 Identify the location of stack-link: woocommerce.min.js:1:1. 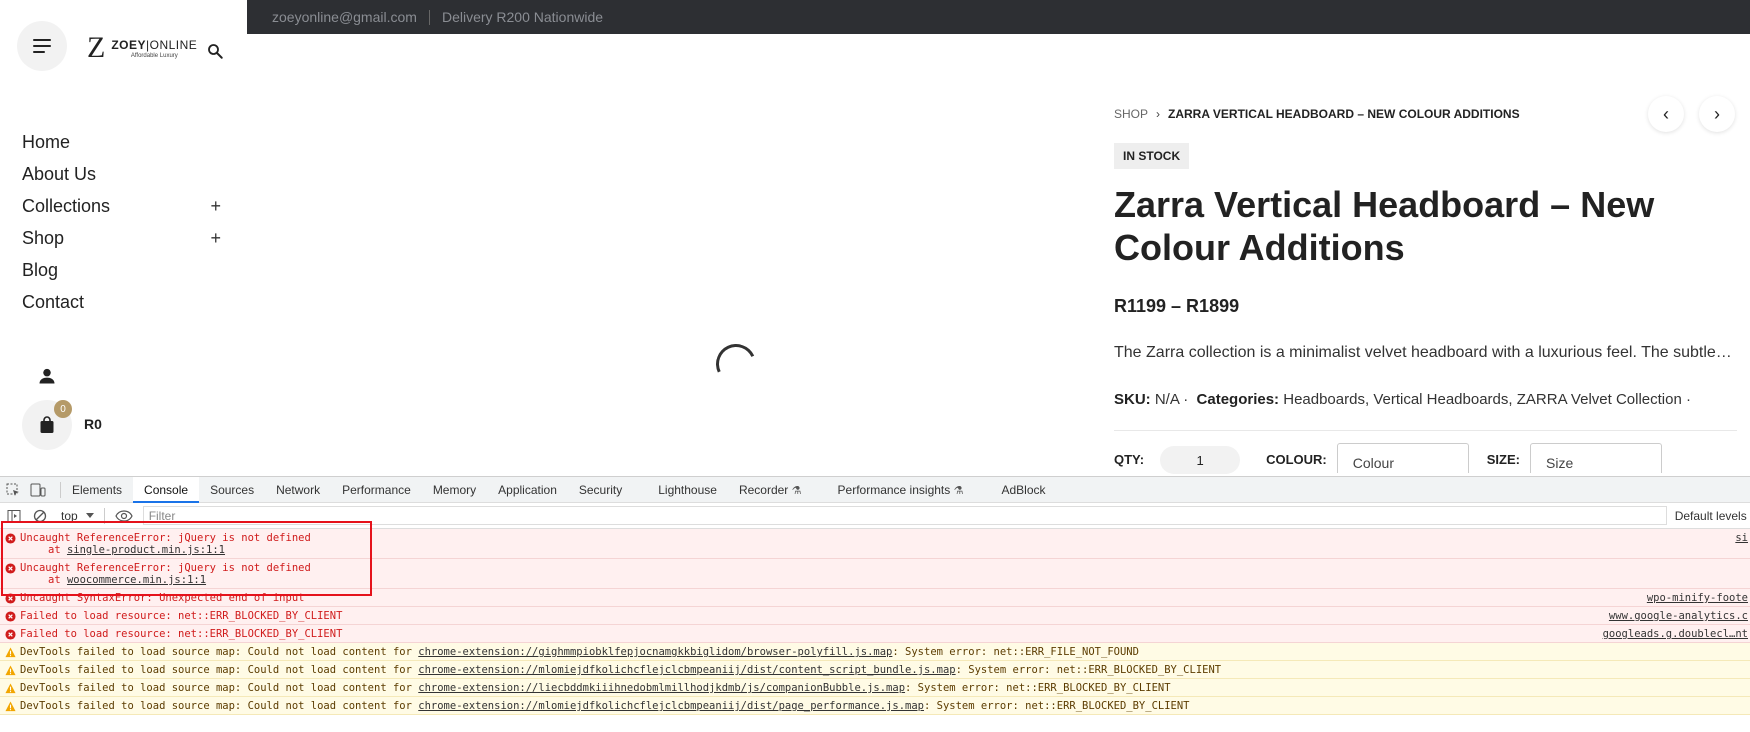
(136, 580).